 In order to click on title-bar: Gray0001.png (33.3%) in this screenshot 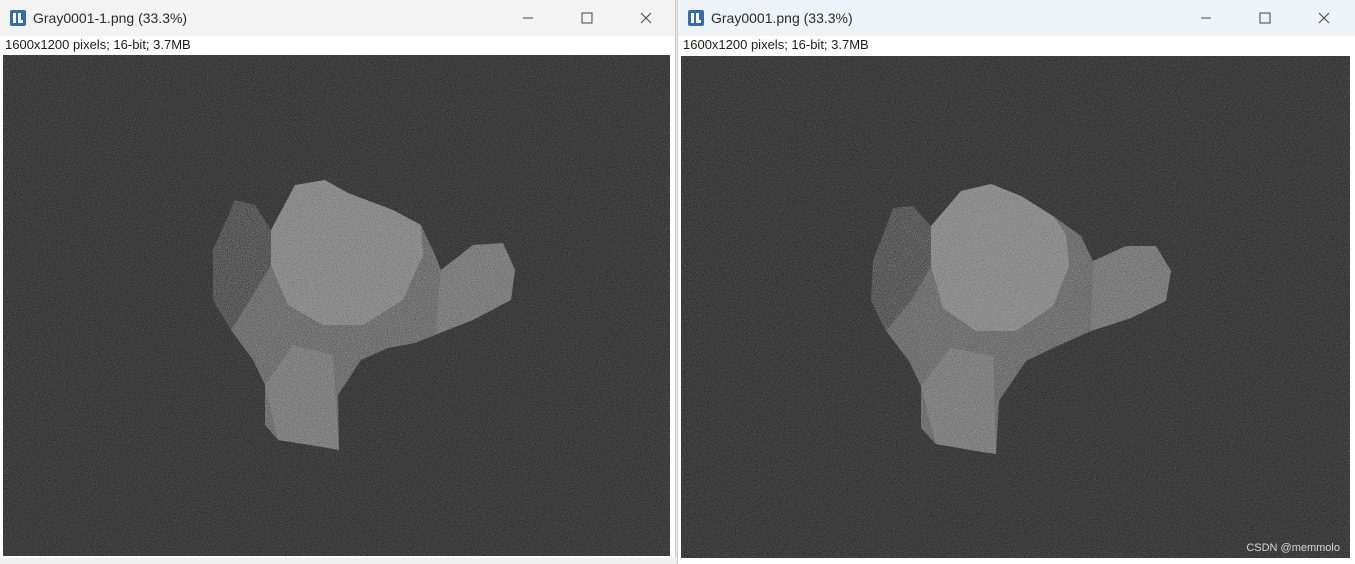, I will do `click(1016, 18)`.